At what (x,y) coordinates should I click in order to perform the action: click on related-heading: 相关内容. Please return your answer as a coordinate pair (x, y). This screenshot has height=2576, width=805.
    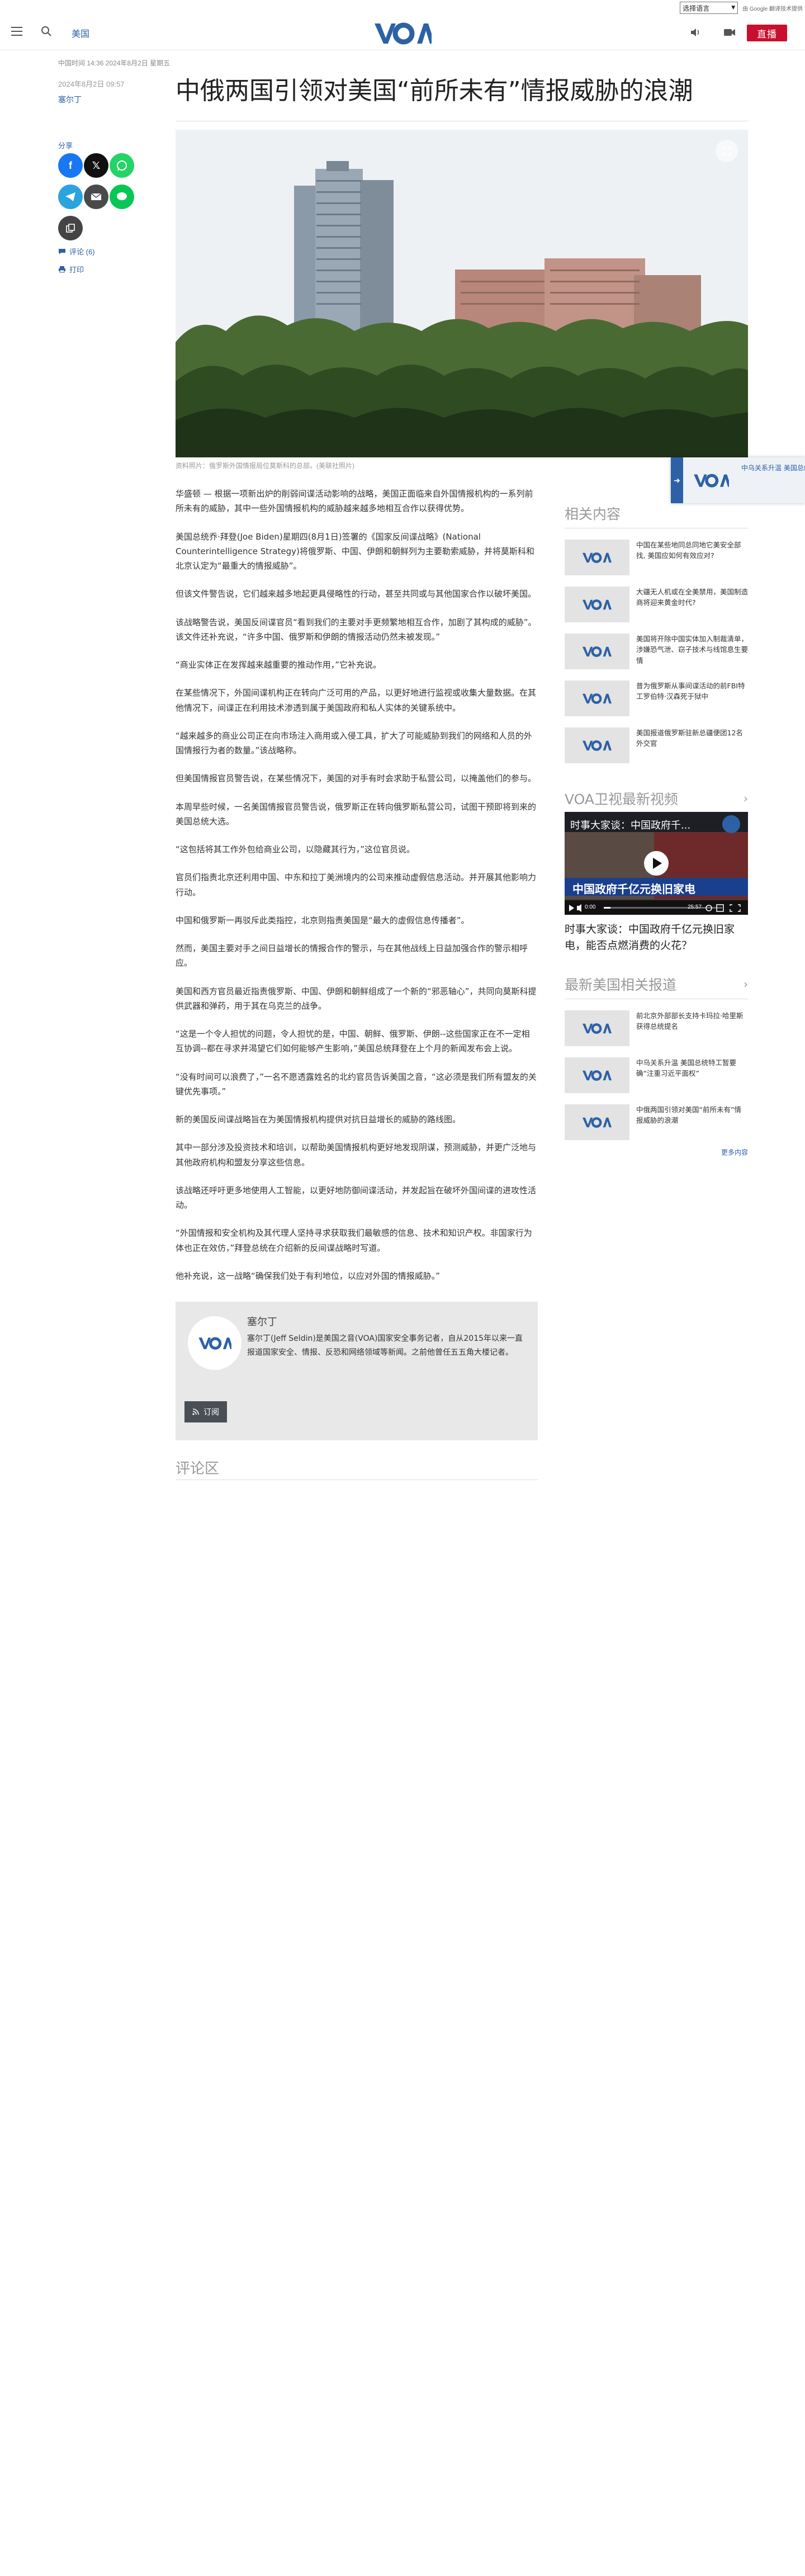
    Looking at the image, I should click on (657, 513).